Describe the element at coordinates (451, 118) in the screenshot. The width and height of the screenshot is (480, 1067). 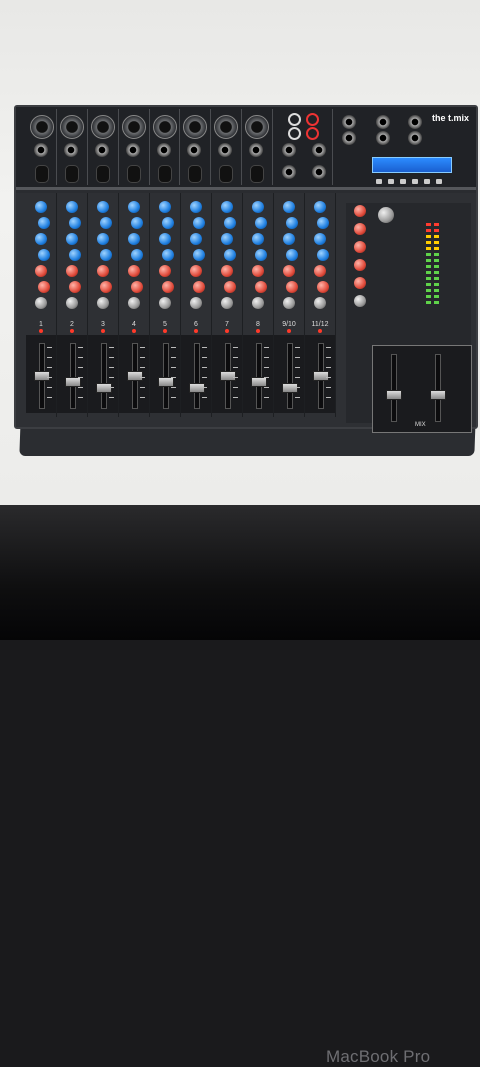
I see `brand-logo: the t.mix` at that location.